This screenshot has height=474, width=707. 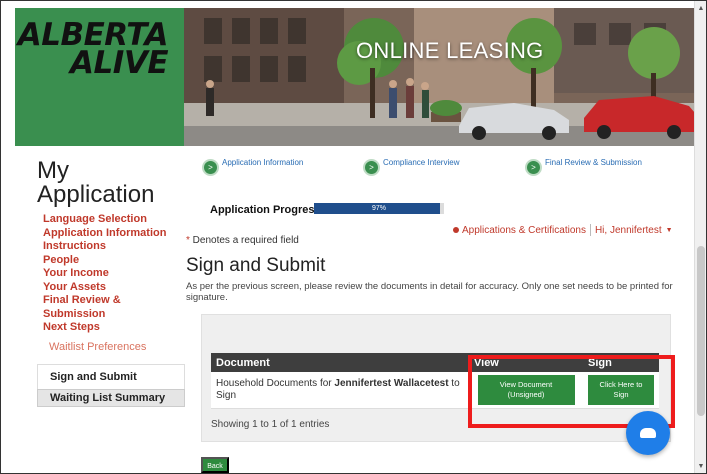 I want to click on vertical-scrollbar: ▲ ▼, so click(x=700, y=237).